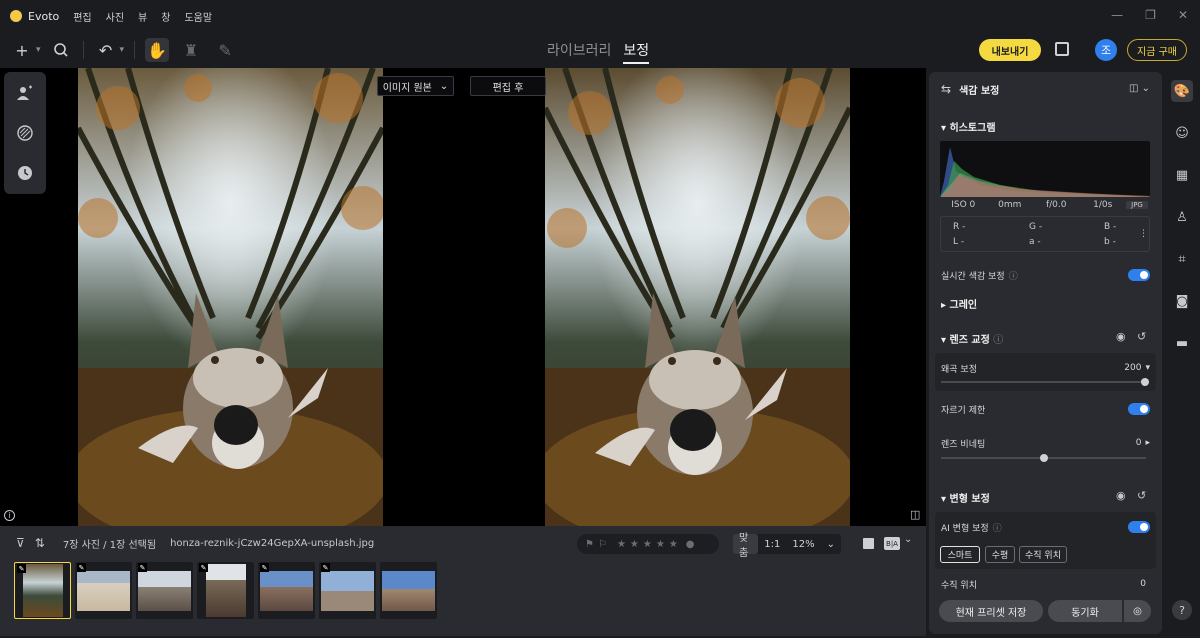 This screenshot has height=638, width=1200. What do you see at coordinates (1106, 50) in the screenshot?
I see `avatar: 조` at bounding box center [1106, 50].